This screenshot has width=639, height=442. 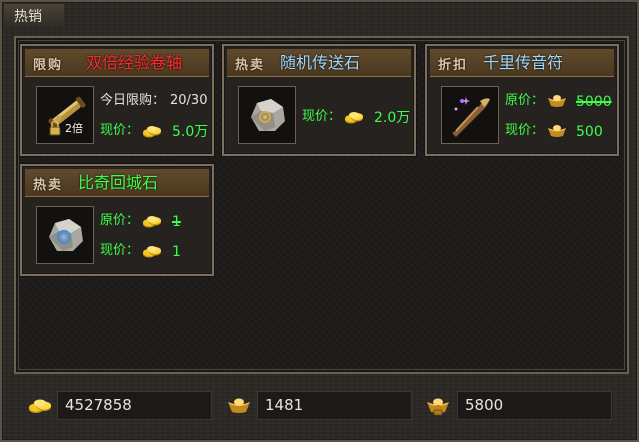 I want to click on limit-value: 20/30, so click(x=189, y=100).